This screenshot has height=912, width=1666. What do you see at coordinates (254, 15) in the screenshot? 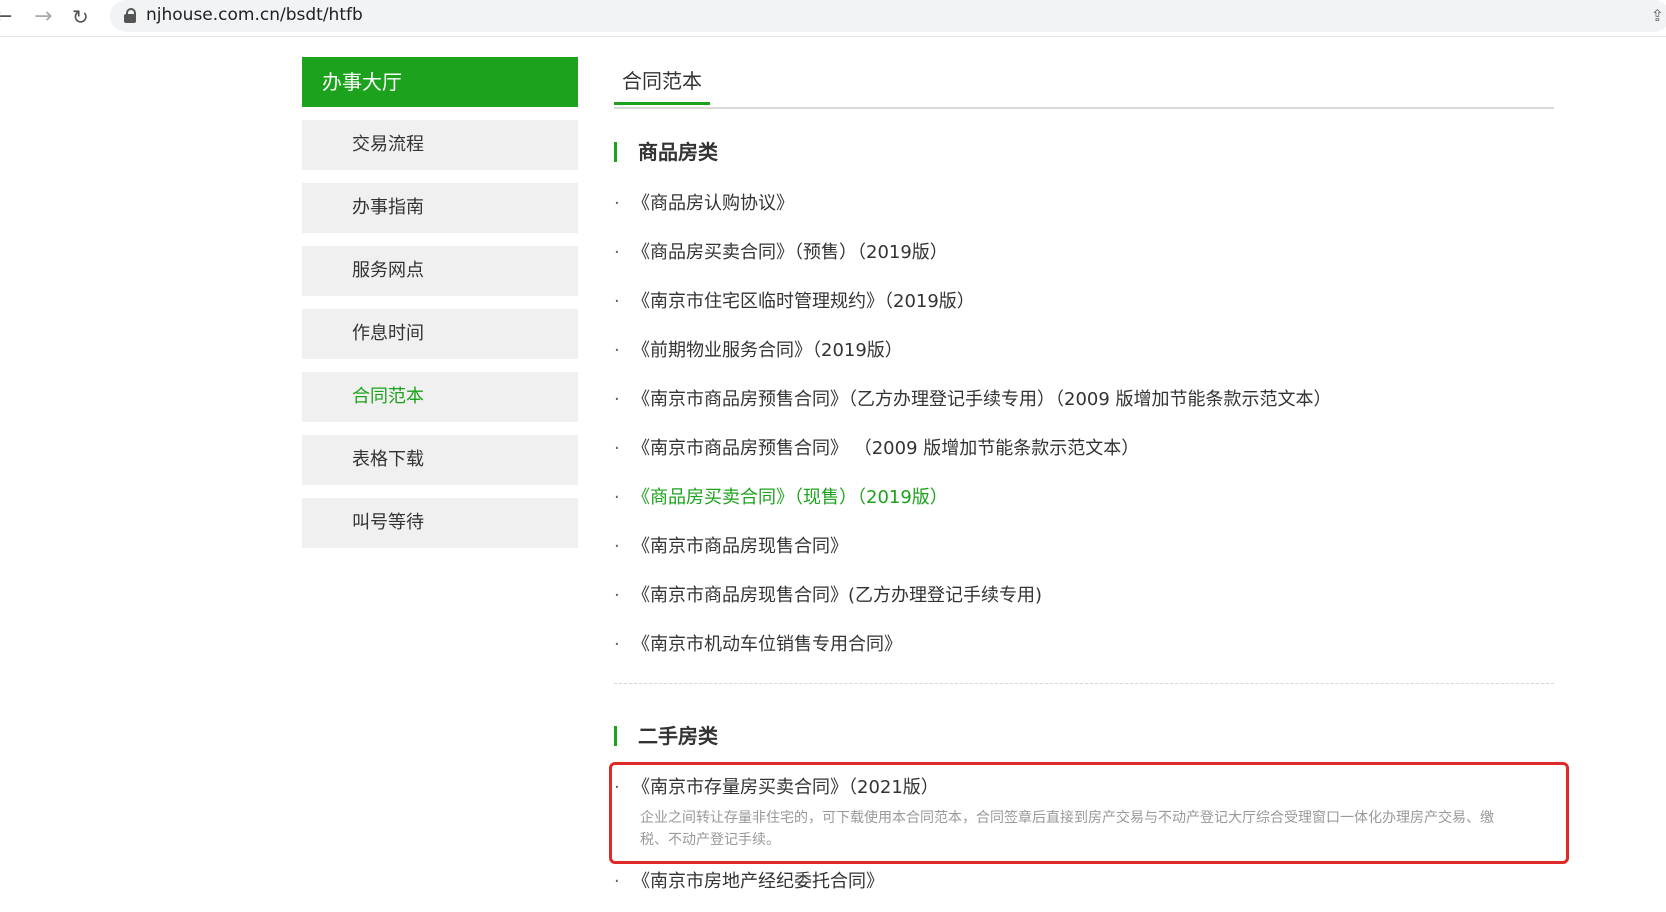
I see `url-text: njhouse.com.cn/bsdt/htfb` at bounding box center [254, 15].